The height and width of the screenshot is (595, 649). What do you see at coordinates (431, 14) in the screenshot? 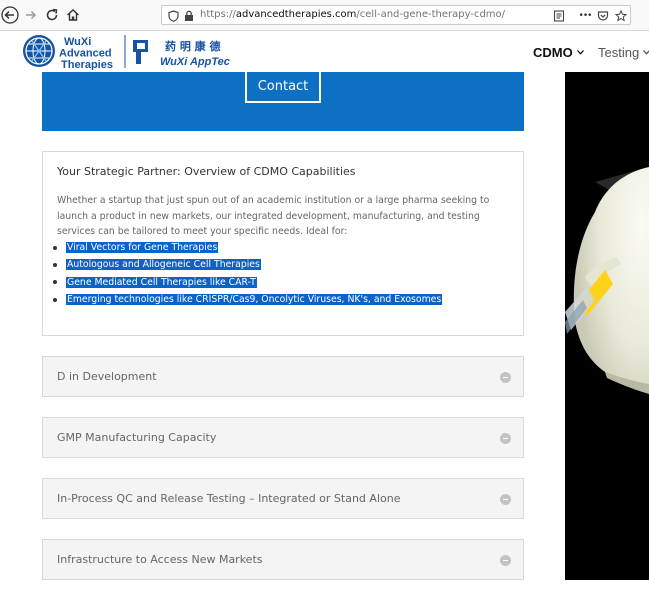
I see `url-path: /cell-and-gene-therapy-cdmo/` at bounding box center [431, 14].